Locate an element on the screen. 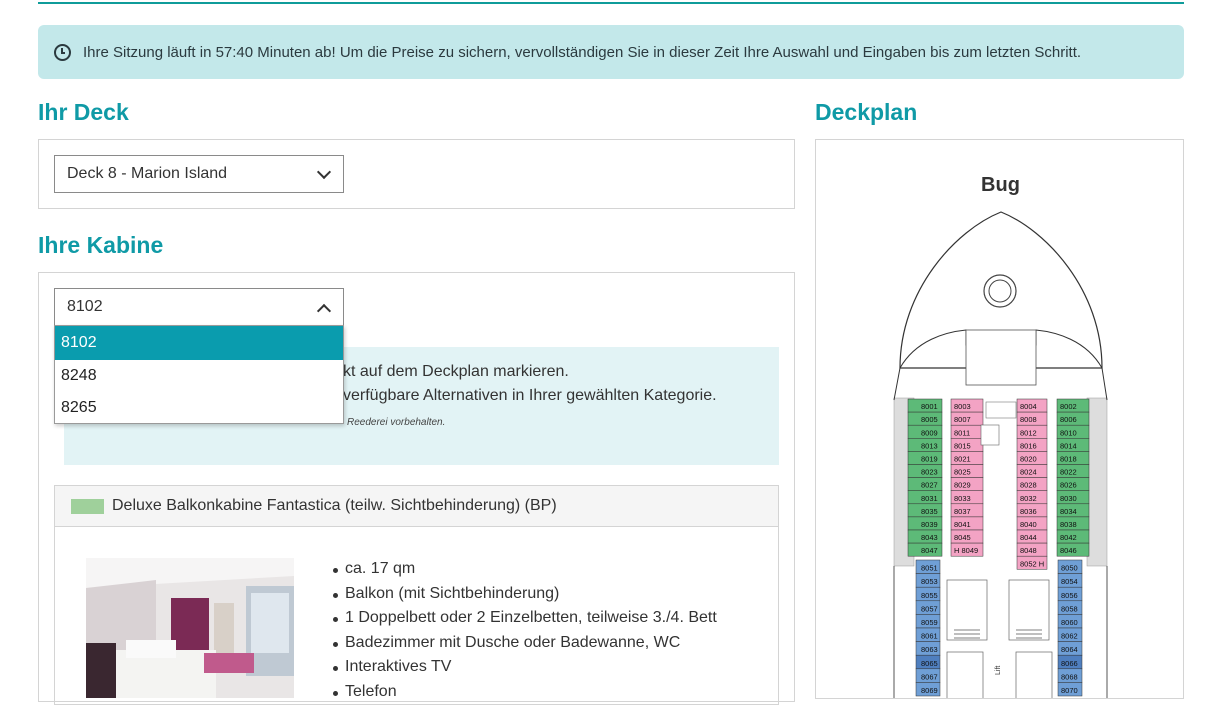 This screenshot has width=1232, height=707. deck-cabin-label: 8067 is located at coordinates (929, 676).